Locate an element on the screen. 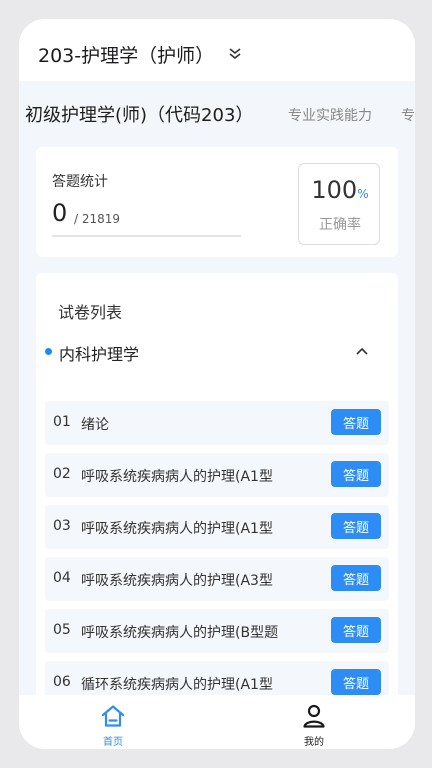  exam-title: 203-护理学（护师） is located at coordinates (126, 56).